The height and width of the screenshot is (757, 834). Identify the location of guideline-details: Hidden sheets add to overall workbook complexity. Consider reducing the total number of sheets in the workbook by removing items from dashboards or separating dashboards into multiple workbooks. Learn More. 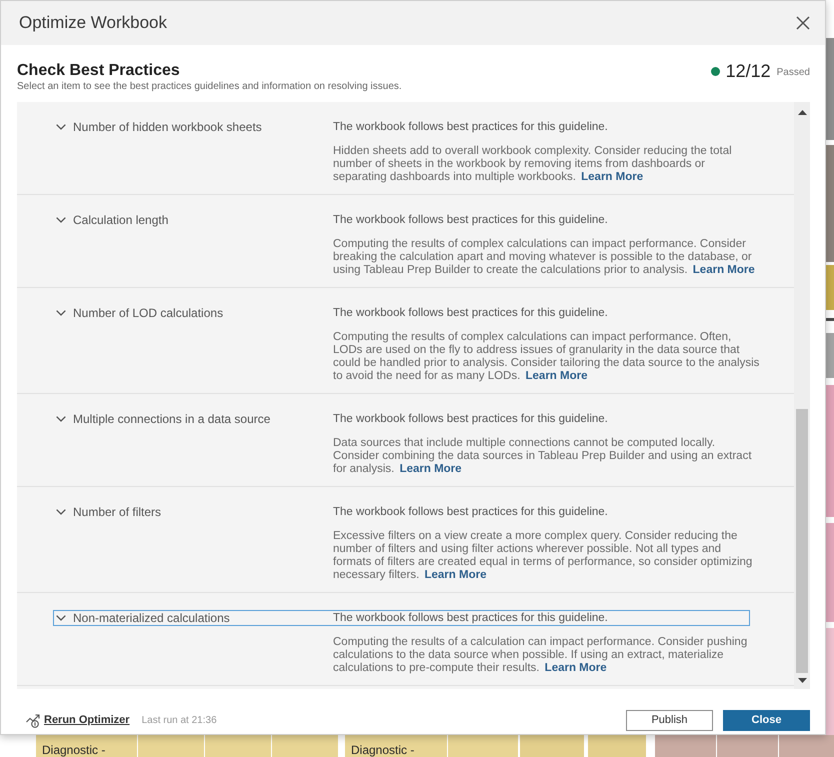
(533, 164).